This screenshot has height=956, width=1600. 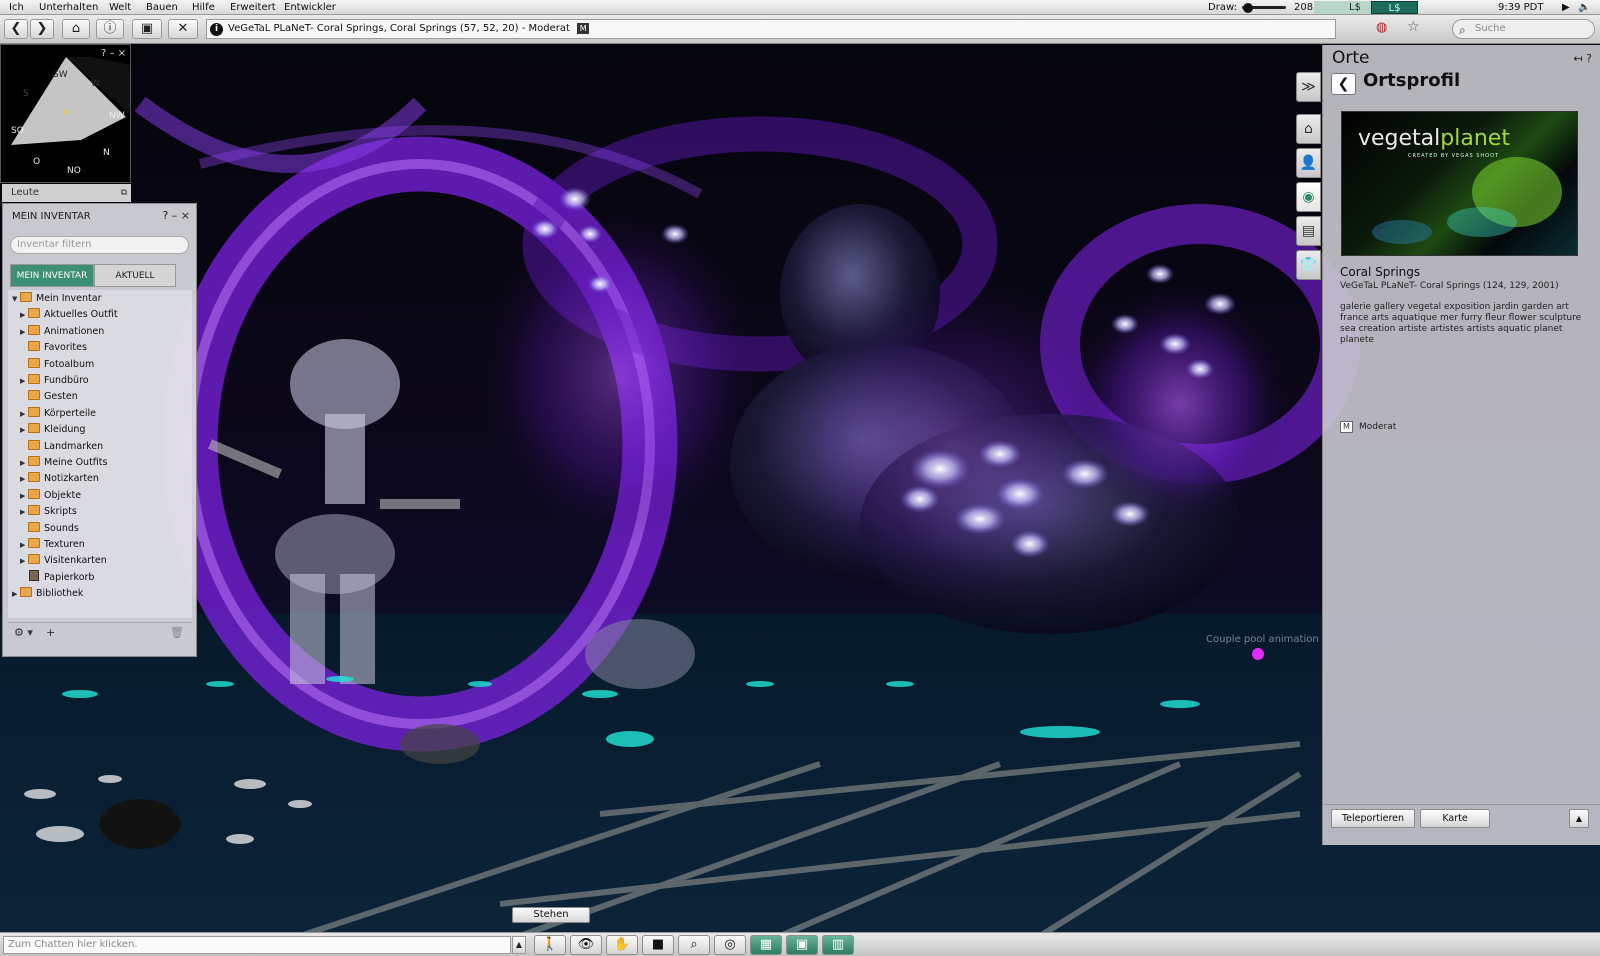 What do you see at coordinates (838, 945) in the screenshot?
I see `media-button: ▥` at bounding box center [838, 945].